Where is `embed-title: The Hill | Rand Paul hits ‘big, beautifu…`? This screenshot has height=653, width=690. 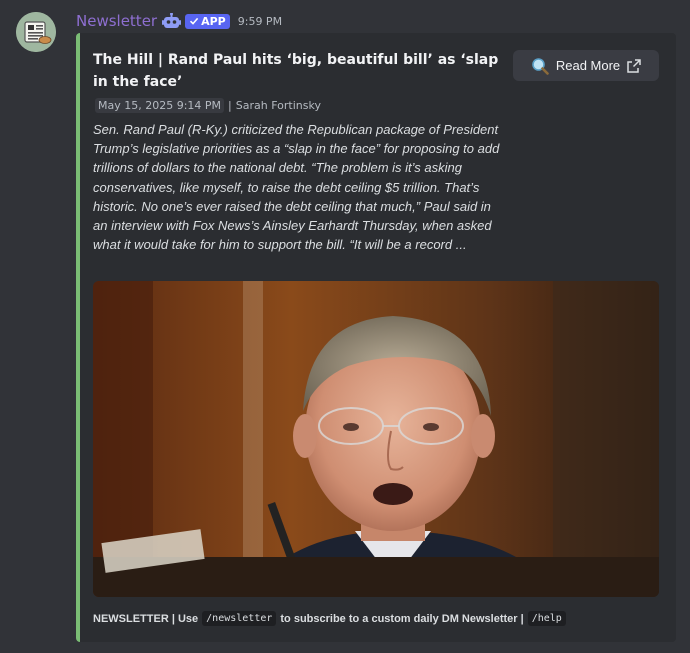
embed-title: The Hill | Rand Paul hits ‘big, beautifu… is located at coordinates (298, 71).